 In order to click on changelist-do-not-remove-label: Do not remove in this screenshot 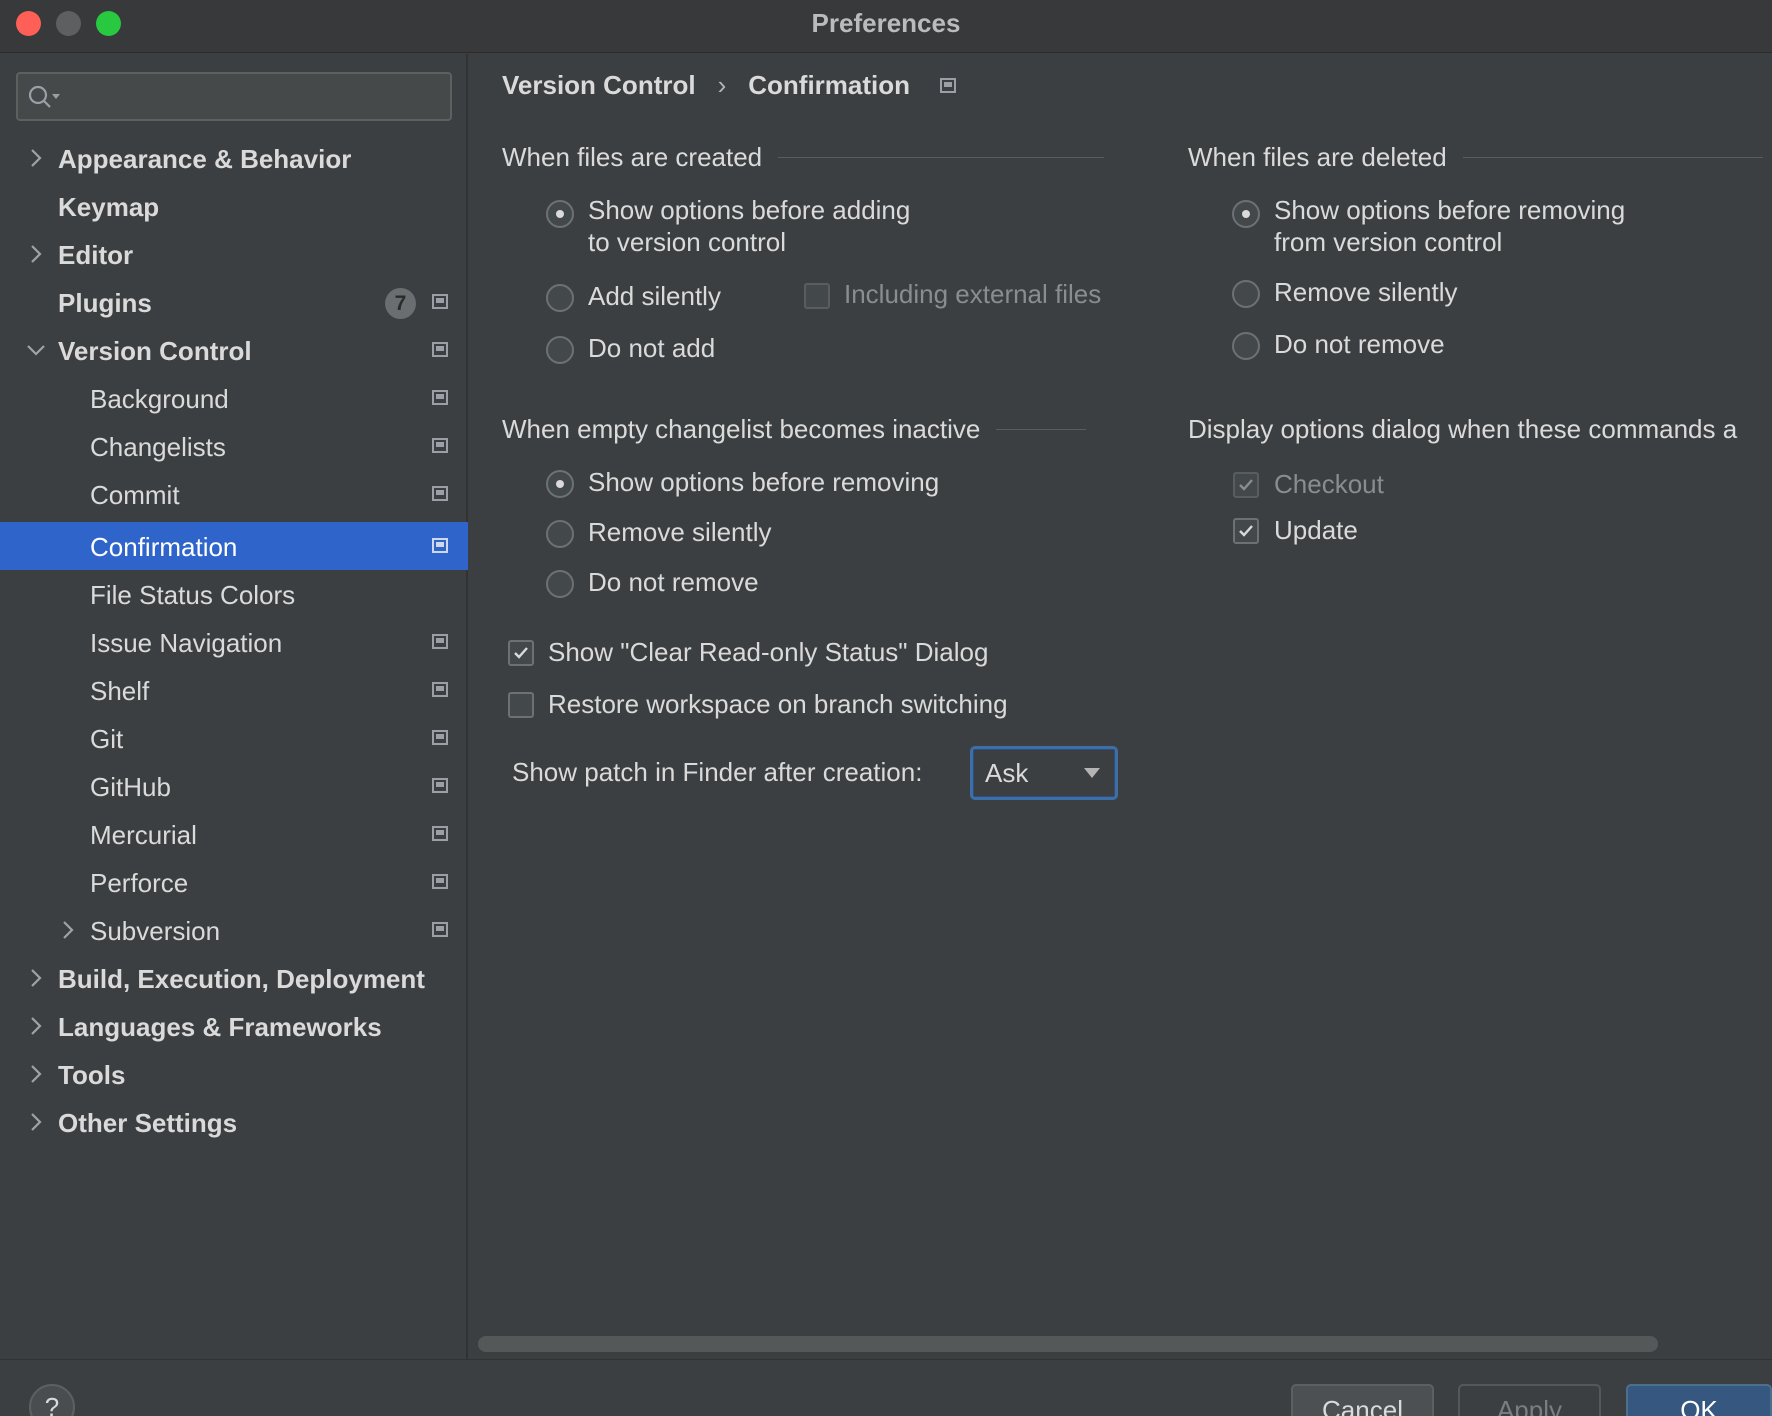, I will do `click(673, 582)`.